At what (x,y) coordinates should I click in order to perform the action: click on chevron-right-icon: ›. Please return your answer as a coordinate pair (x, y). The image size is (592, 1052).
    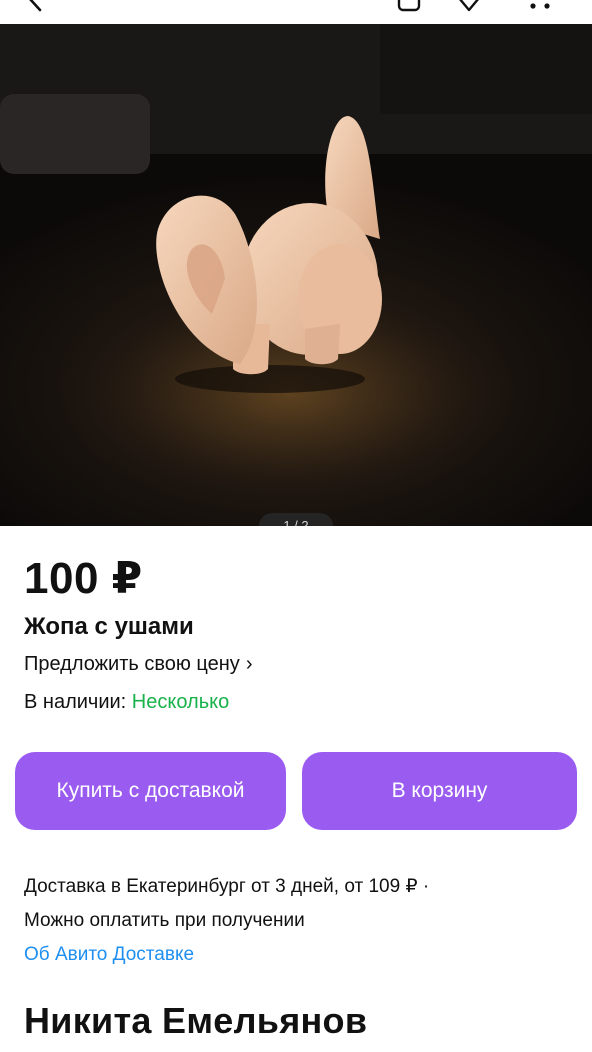
    Looking at the image, I should click on (249, 664).